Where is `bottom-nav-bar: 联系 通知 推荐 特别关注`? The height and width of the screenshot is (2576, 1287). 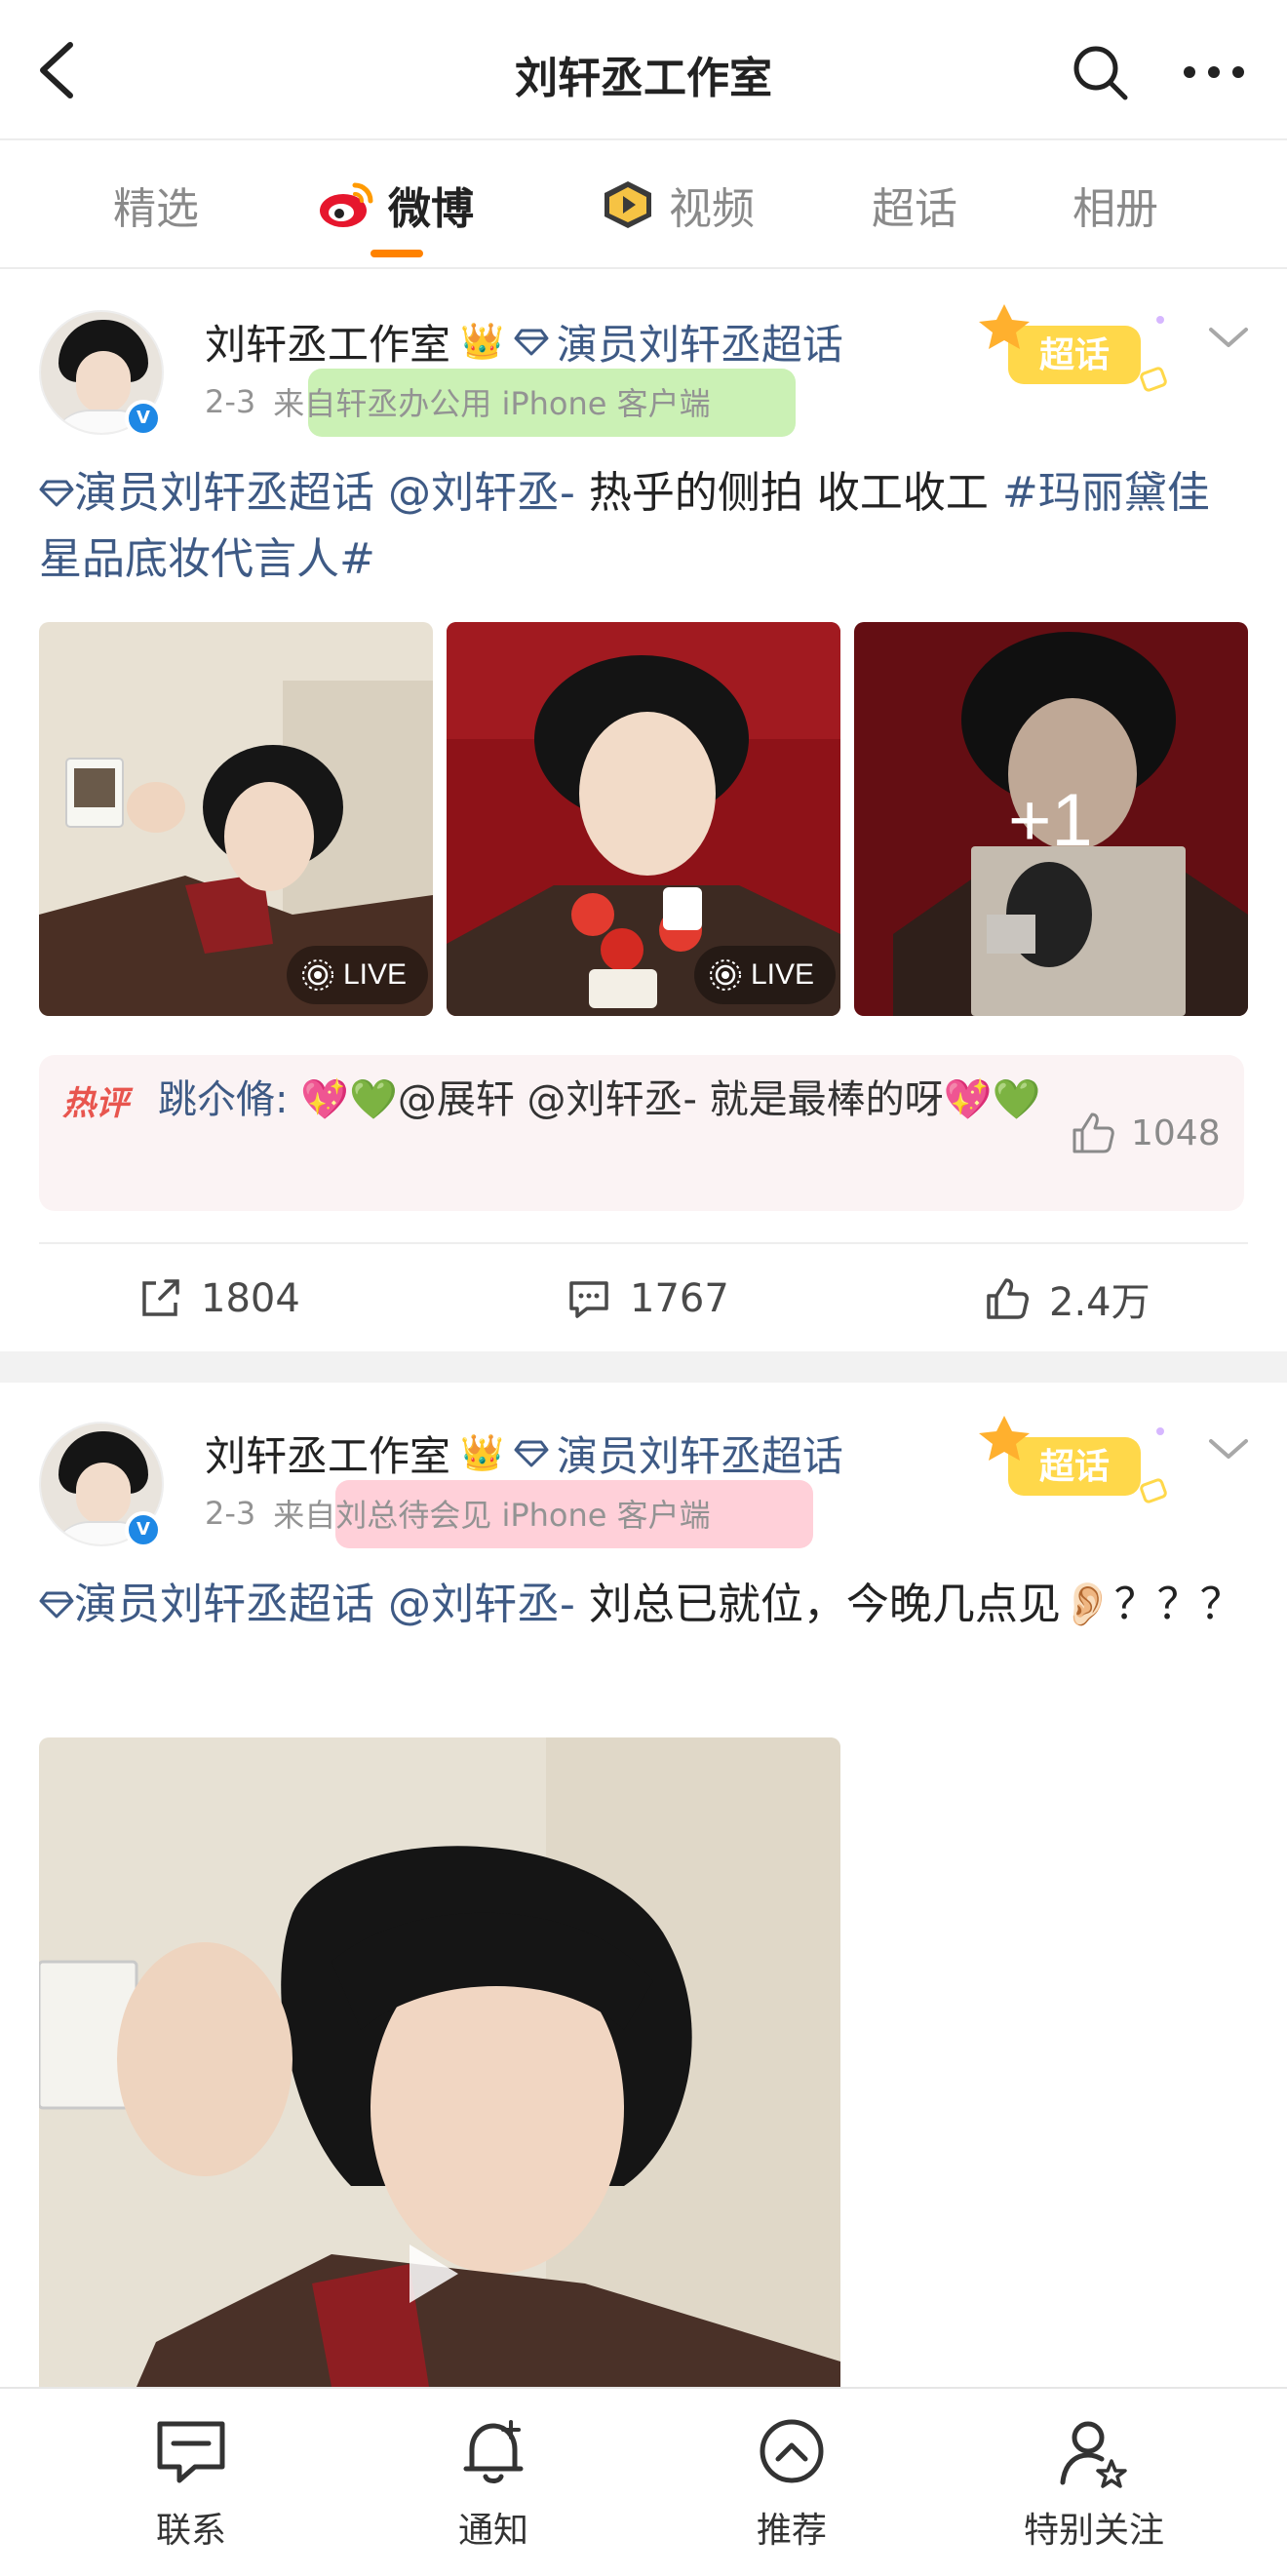 bottom-nav-bar: 联系 通知 推荐 特别关注 is located at coordinates (643, 2481).